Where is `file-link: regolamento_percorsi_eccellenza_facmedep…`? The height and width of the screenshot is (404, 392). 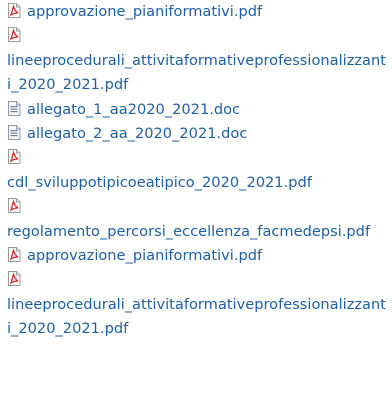
file-link: regolamento_percorsi_eccellenza_facmedep… is located at coordinates (188, 231).